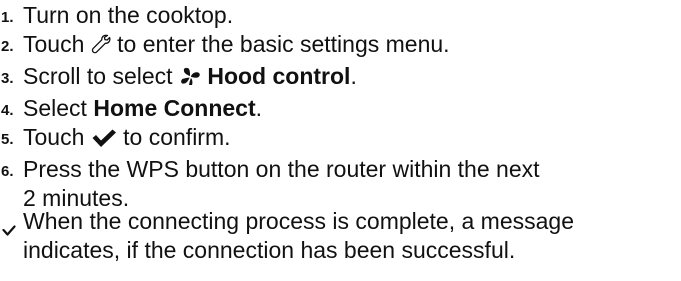  What do you see at coordinates (190, 79) in the screenshot?
I see `fan-icon` at bounding box center [190, 79].